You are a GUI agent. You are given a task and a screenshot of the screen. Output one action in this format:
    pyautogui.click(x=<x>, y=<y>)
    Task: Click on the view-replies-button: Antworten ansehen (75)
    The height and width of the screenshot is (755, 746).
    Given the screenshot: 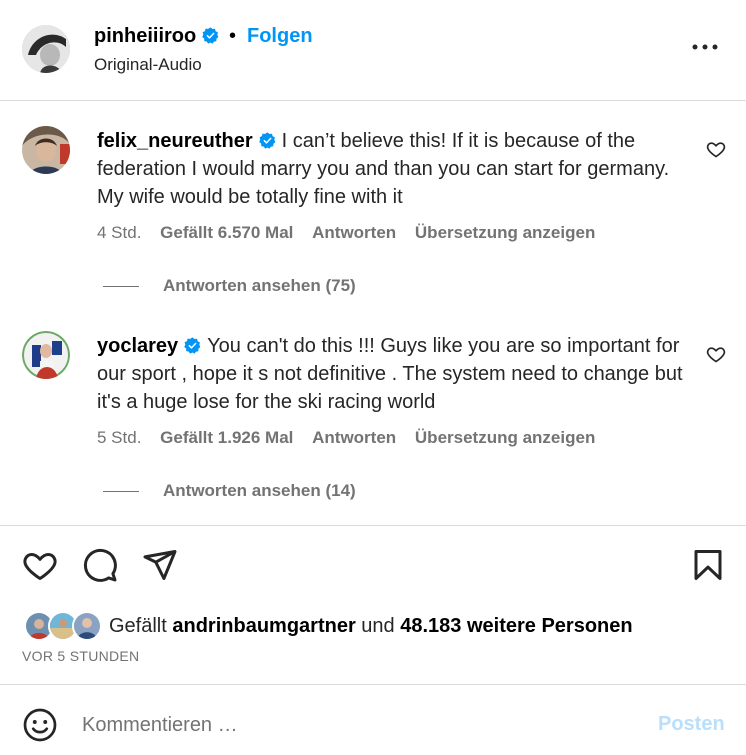 What is the action you would take?
    pyautogui.click(x=229, y=286)
    